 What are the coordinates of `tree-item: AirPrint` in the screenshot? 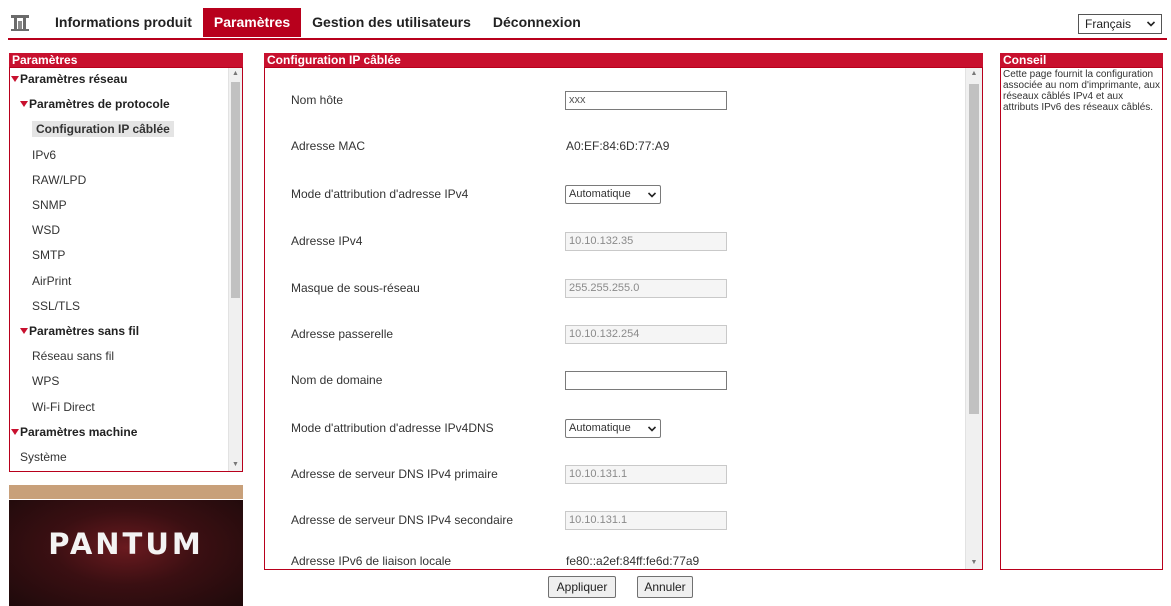 It's located at (51, 281).